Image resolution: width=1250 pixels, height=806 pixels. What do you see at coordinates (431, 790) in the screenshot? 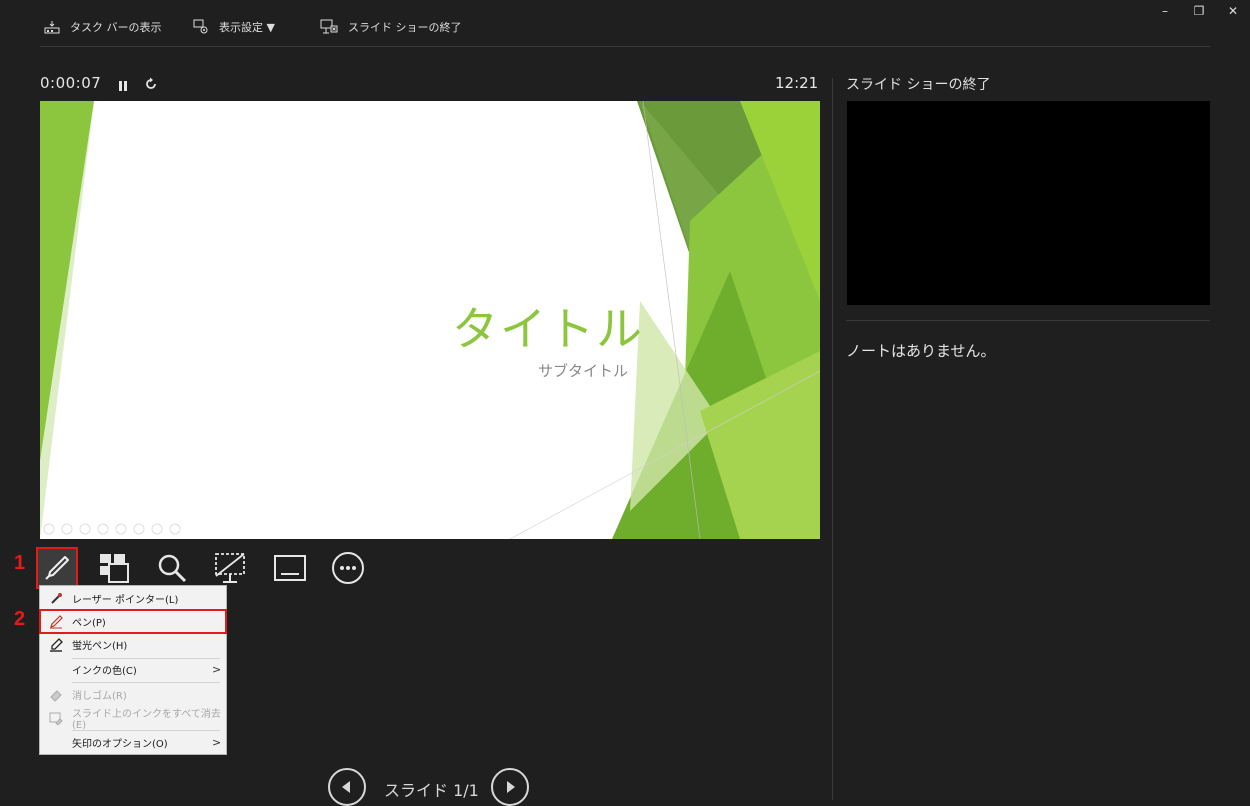
I see `slide-counter: スライド 1/1` at bounding box center [431, 790].